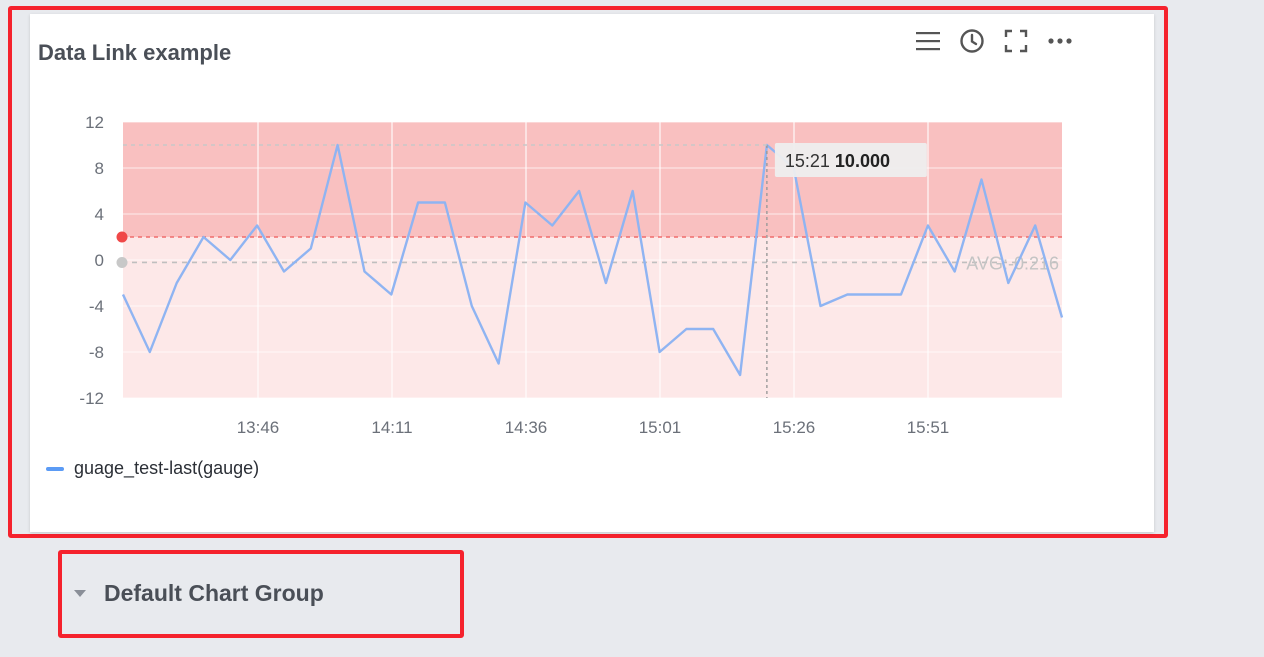 The image size is (1264, 657). I want to click on x-tick-label: 15:51, so click(928, 427).